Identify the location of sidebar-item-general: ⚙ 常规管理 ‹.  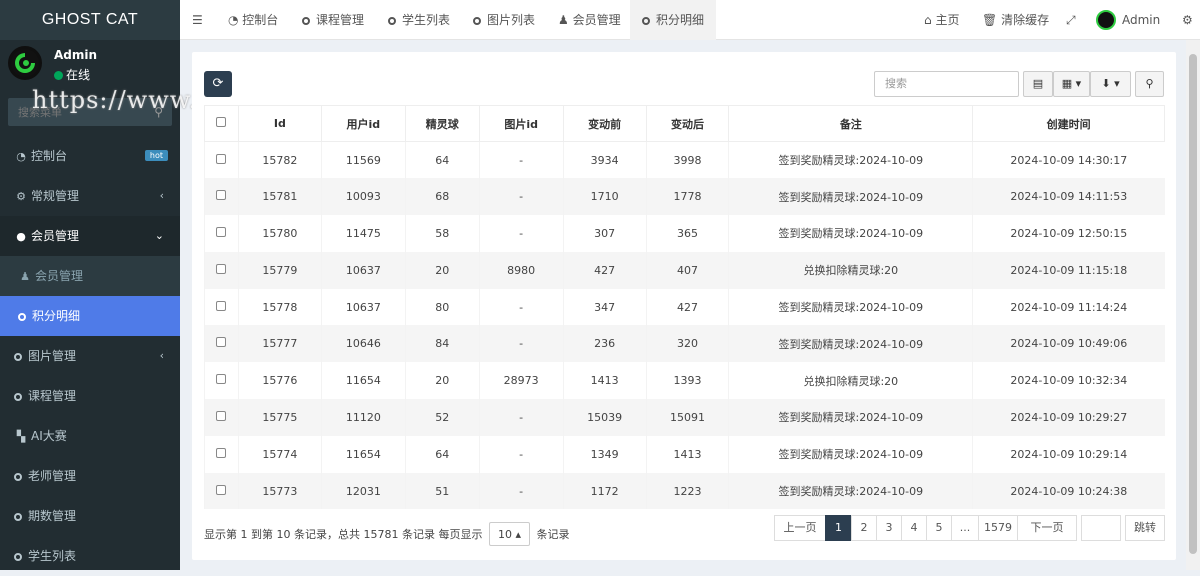
(90, 196).